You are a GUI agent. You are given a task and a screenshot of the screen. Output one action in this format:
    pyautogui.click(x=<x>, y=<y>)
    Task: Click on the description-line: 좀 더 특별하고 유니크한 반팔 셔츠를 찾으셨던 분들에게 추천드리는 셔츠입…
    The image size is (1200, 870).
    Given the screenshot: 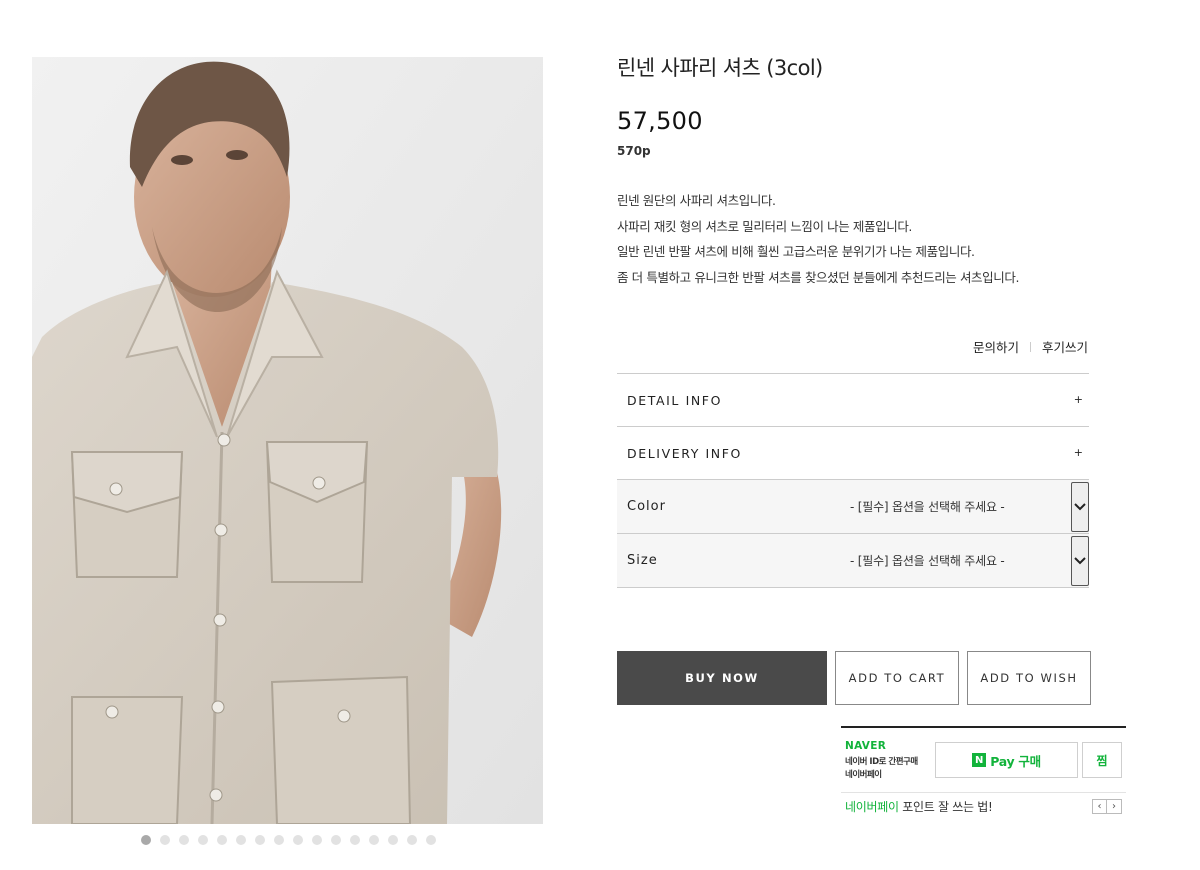 What is the action you would take?
    pyautogui.click(x=818, y=277)
    